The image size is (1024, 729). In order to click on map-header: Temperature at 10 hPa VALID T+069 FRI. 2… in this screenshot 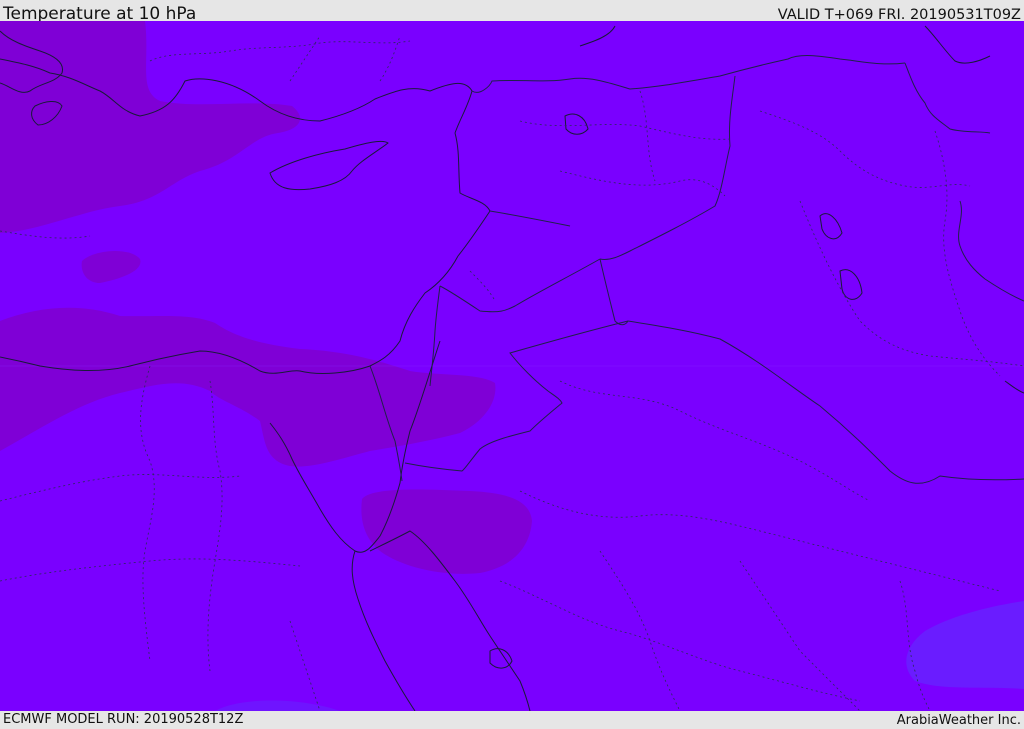, I will do `click(512, 12)`.